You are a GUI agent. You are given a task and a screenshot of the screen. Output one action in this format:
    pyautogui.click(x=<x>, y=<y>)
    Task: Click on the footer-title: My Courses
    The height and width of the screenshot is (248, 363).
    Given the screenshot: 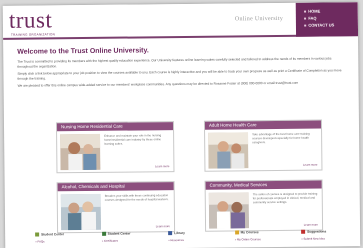 What is the action you would take?
    pyautogui.click(x=256, y=232)
    